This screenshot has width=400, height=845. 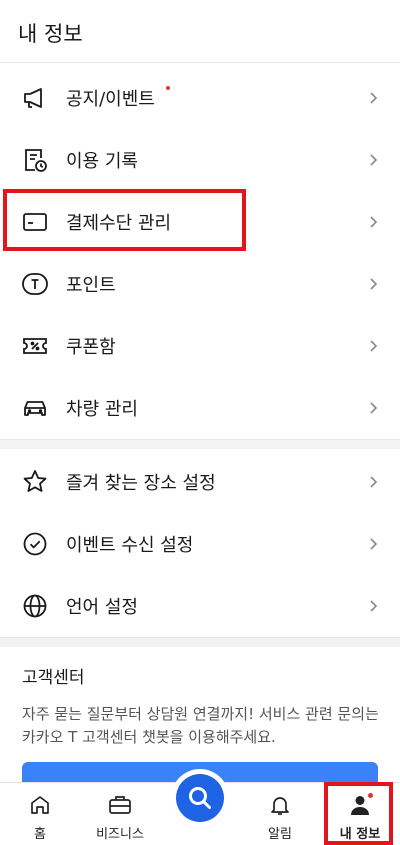 What do you see at coordinates (35, 481) in the screenshot?
I see `star-icon` at bounding box center [35, 481].